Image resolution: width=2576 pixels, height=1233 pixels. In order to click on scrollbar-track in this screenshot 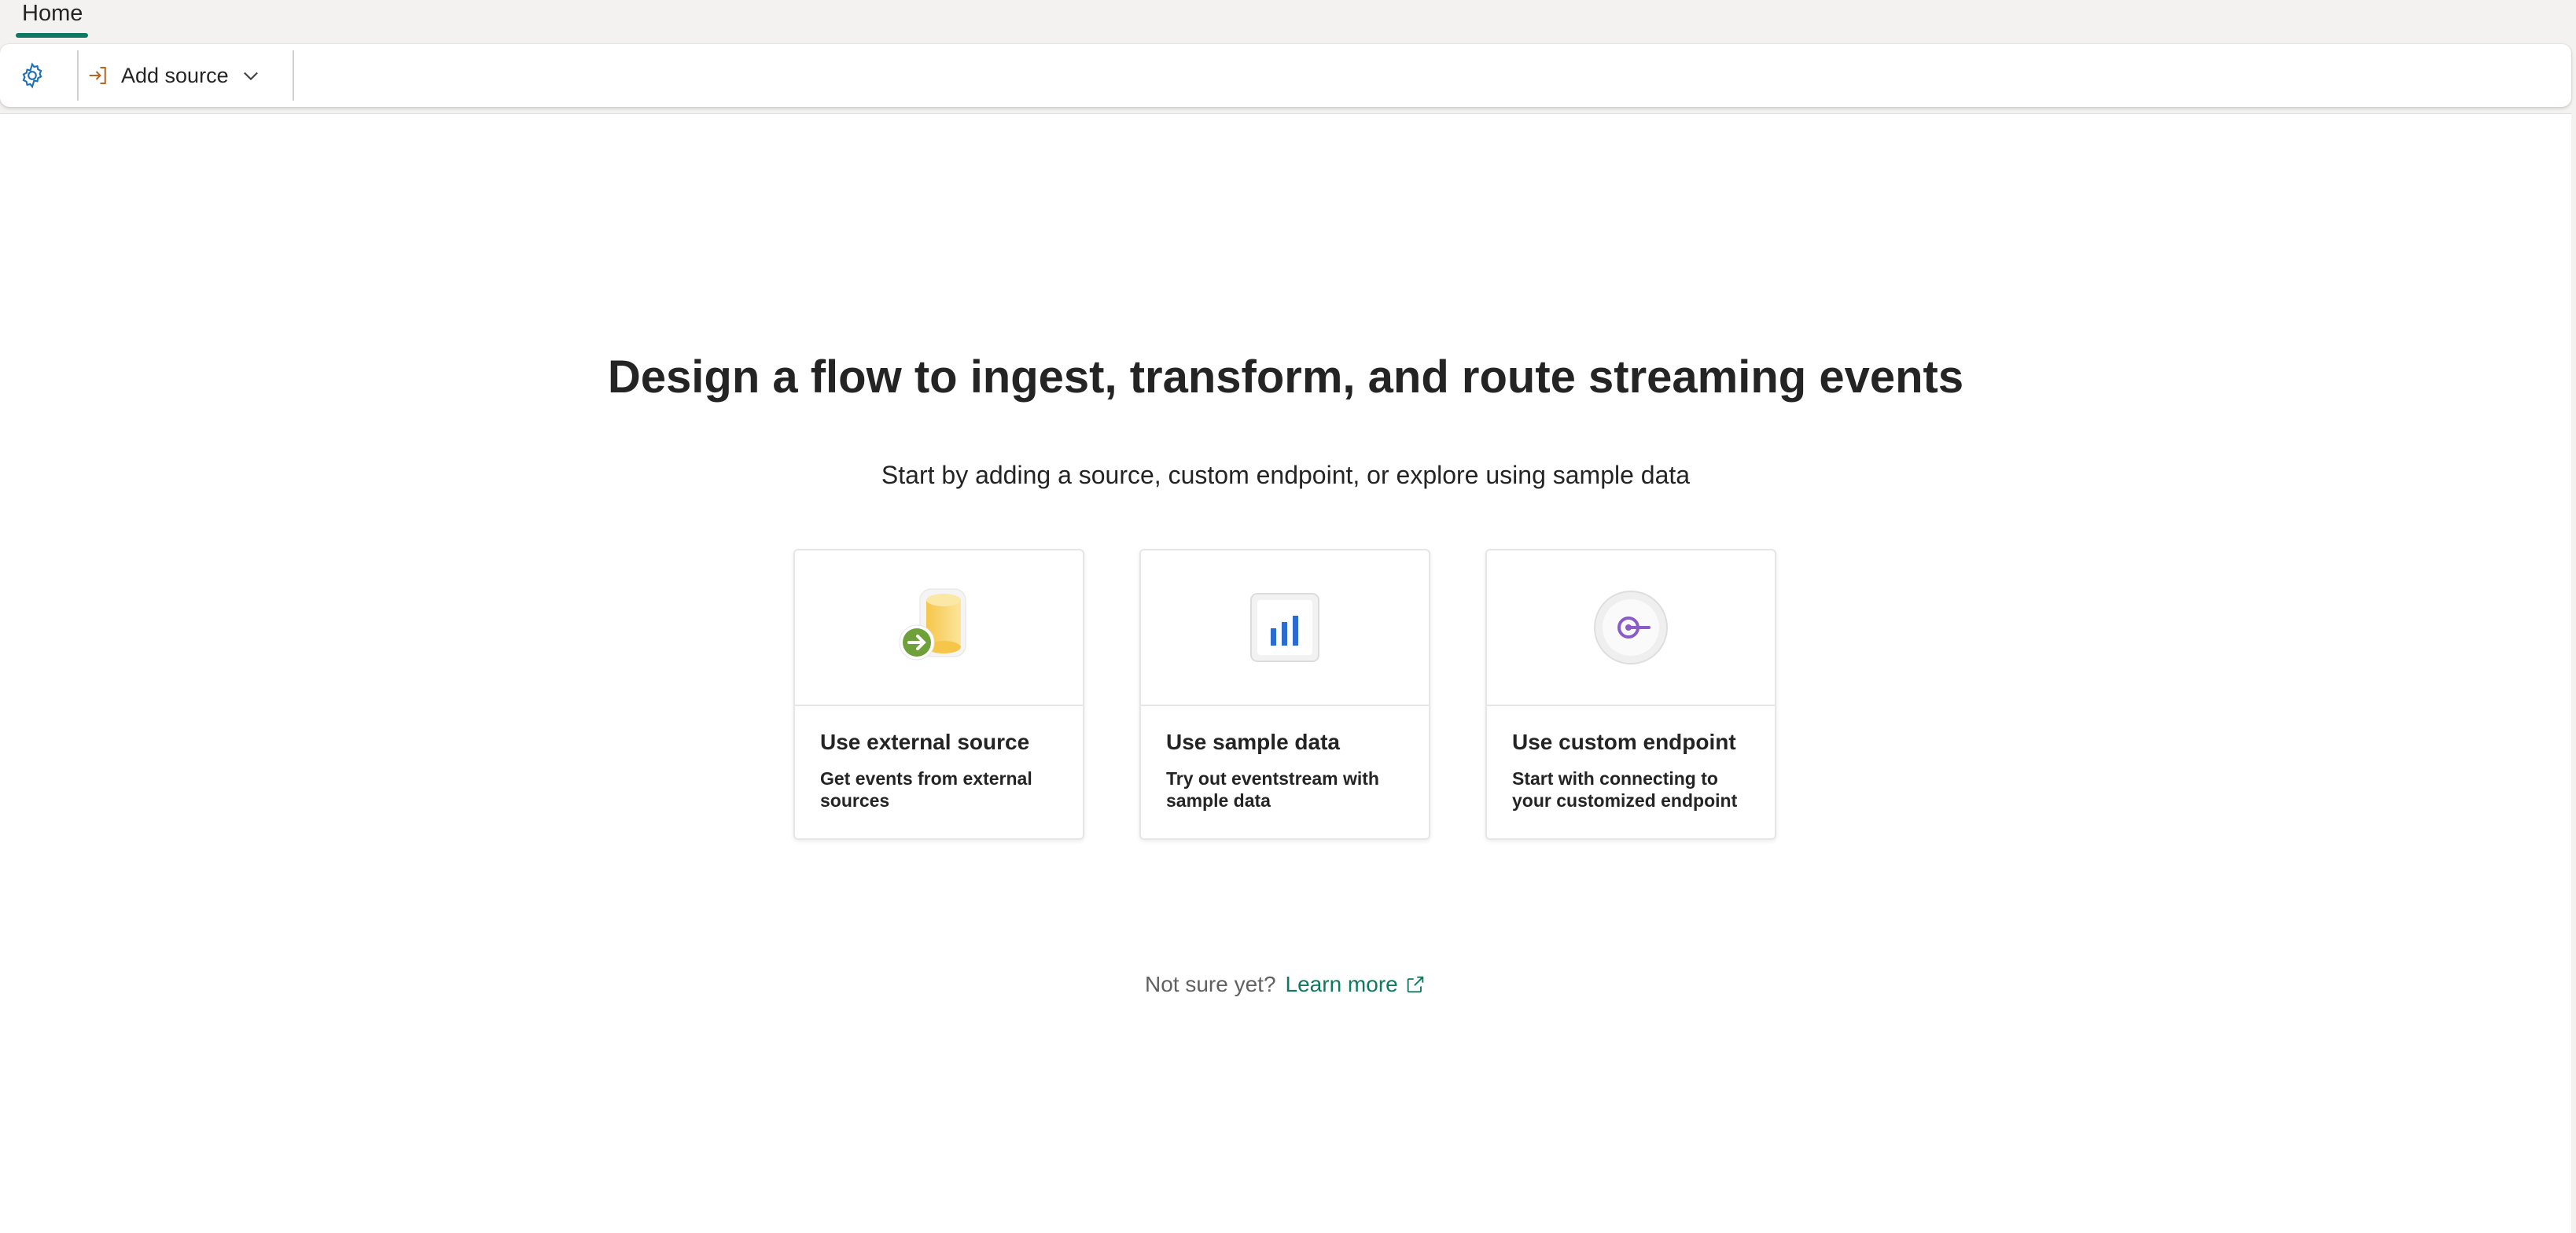, I will do `click(2574, 673)`.